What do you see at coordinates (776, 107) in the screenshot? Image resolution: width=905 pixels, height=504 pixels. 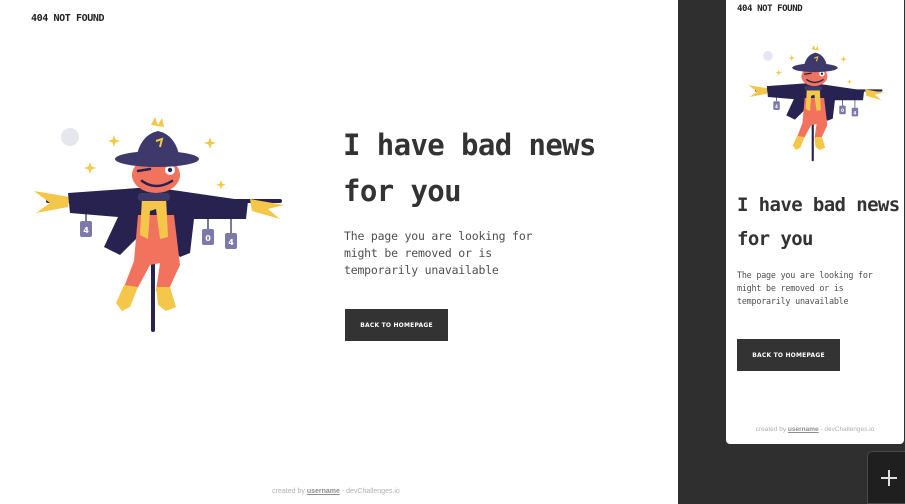 I see `mobile-can-label-1: 4` at bounding box center [776, 107].